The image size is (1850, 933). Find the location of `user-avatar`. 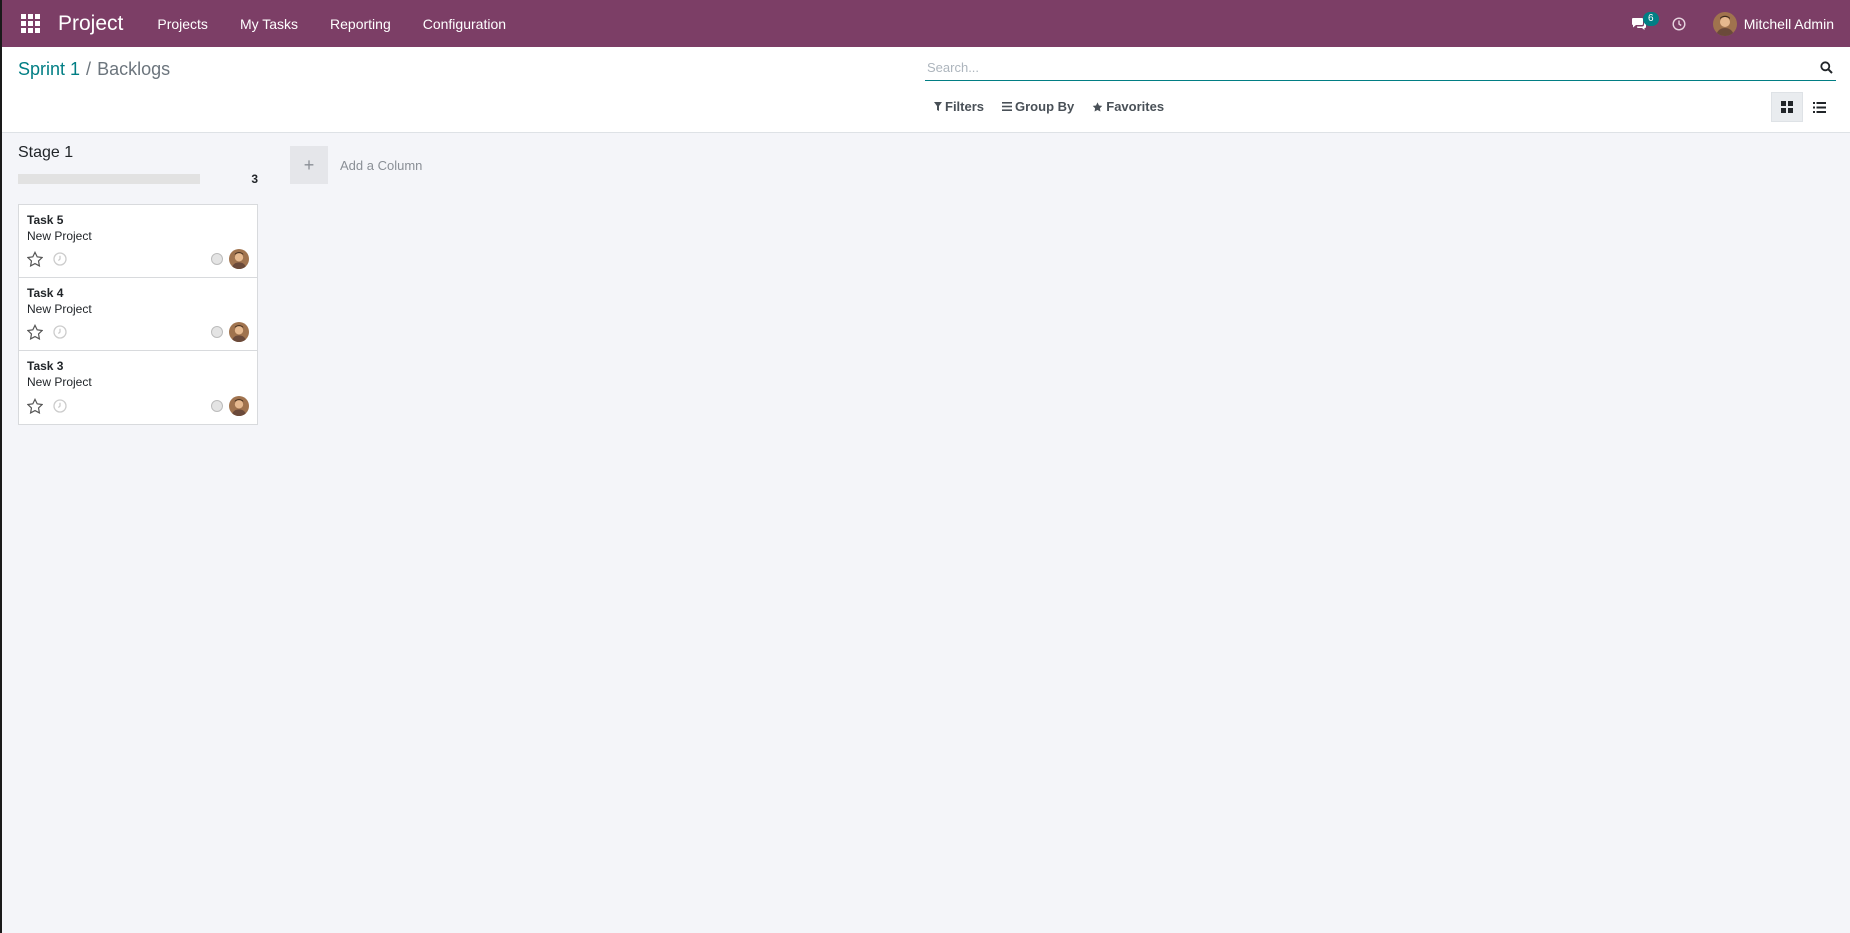

user-avatar is located at coordinates (1724, 23).